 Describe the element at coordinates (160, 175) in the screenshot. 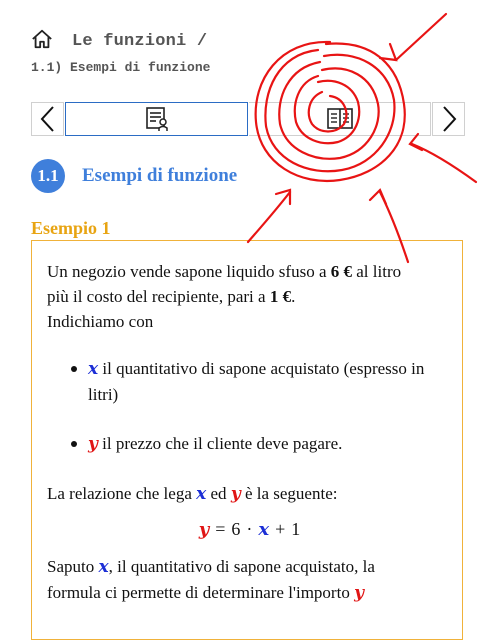

I see `section-title: Esempi di funzione` at that location.